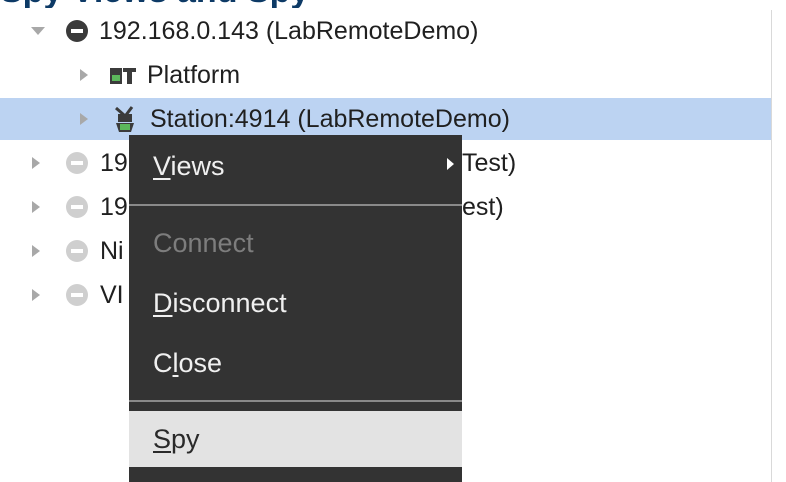  Describe the element at coordinates (385, 75) in the screenshot. I see `tree-row-platform: Platform` at that location.